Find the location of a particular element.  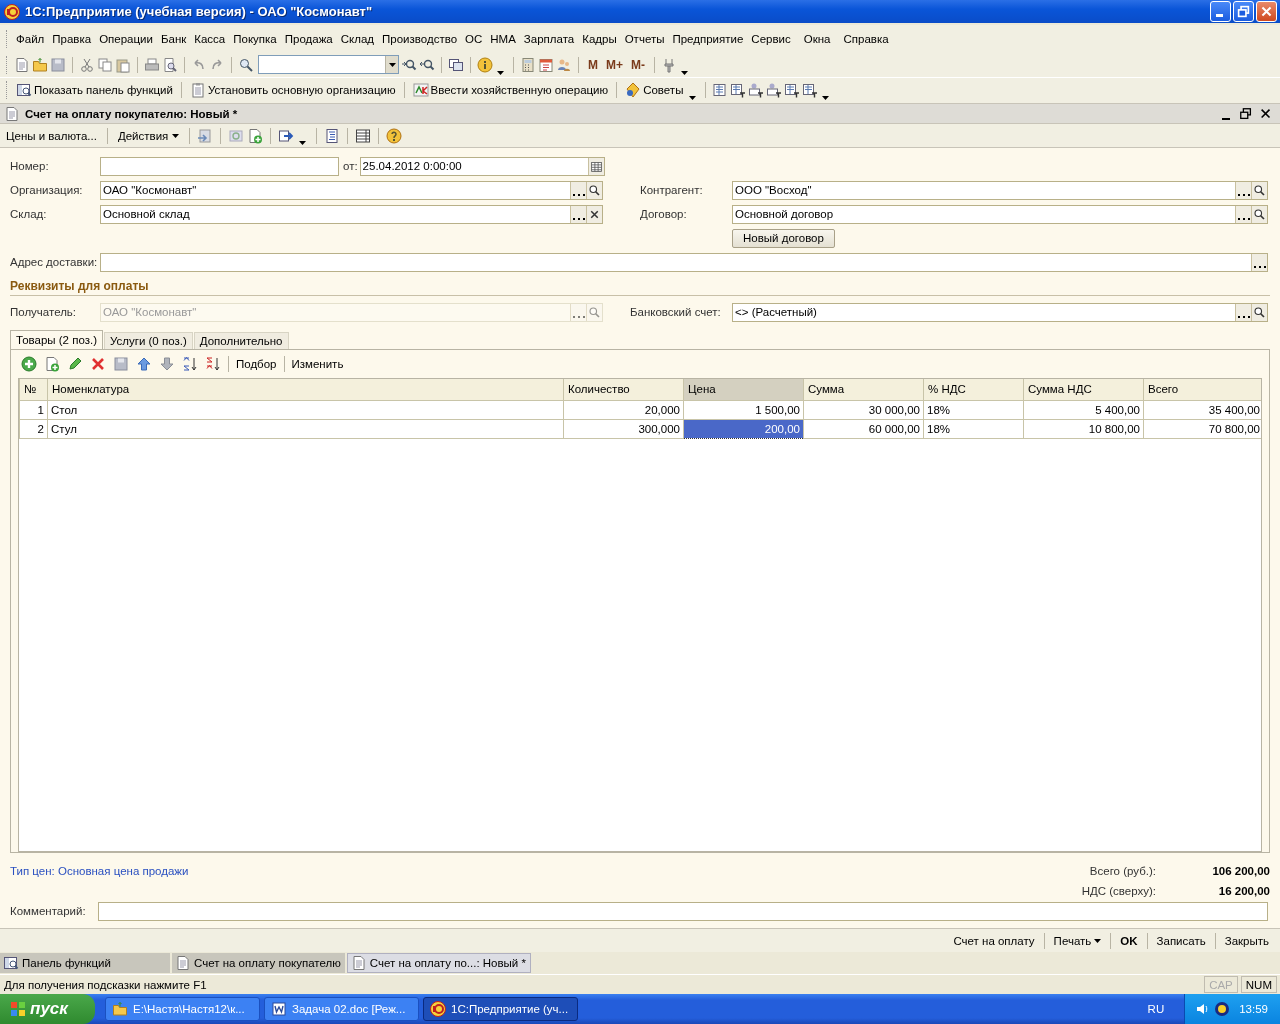

report-icon is located at coordinates (720, 90).